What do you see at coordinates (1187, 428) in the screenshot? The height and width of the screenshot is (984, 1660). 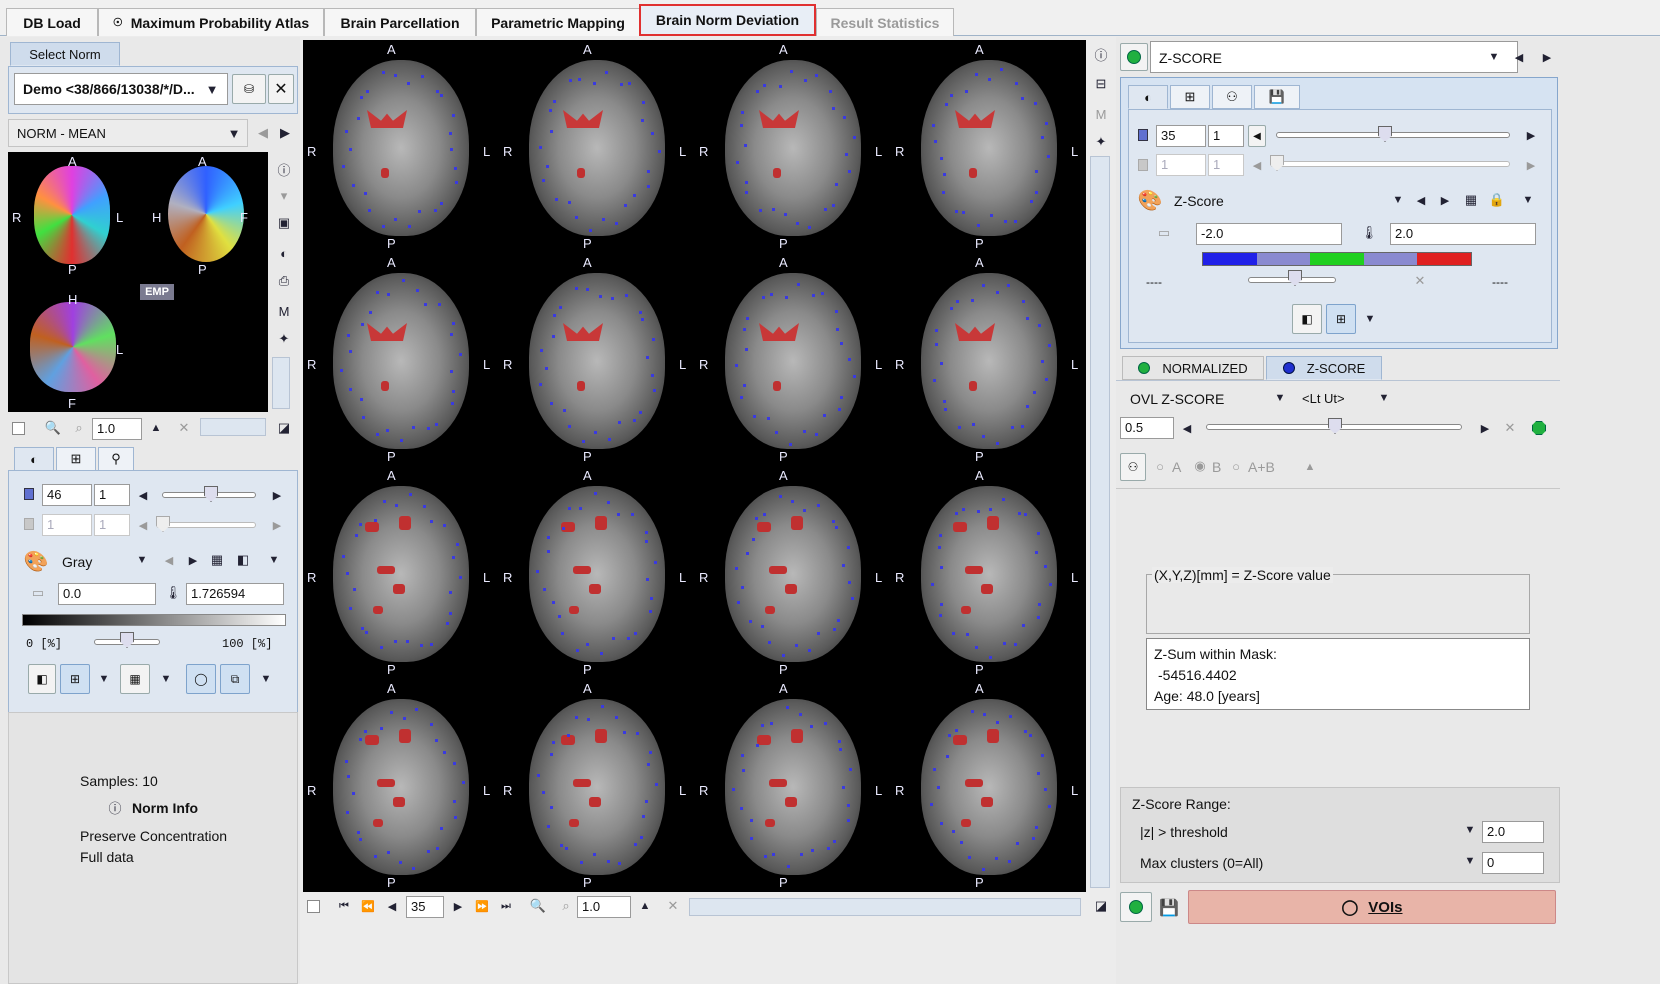 I see `previous-icon: ◀` at bounding box center [1187, 428].